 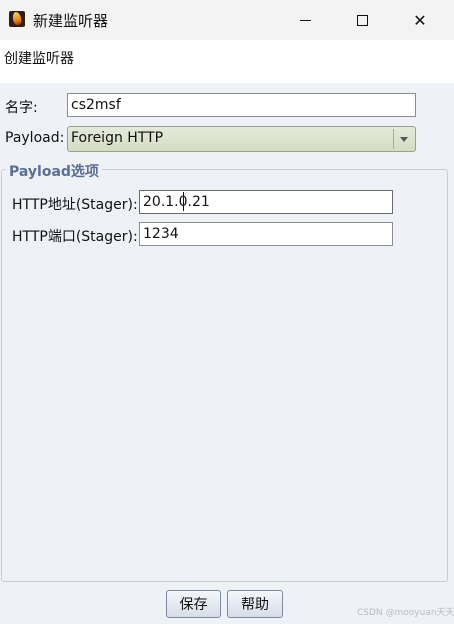 What do you see at coordinates (21, 108) in the screenshot?
I see `name-label: 名字:` at bounding box center [21, 108].